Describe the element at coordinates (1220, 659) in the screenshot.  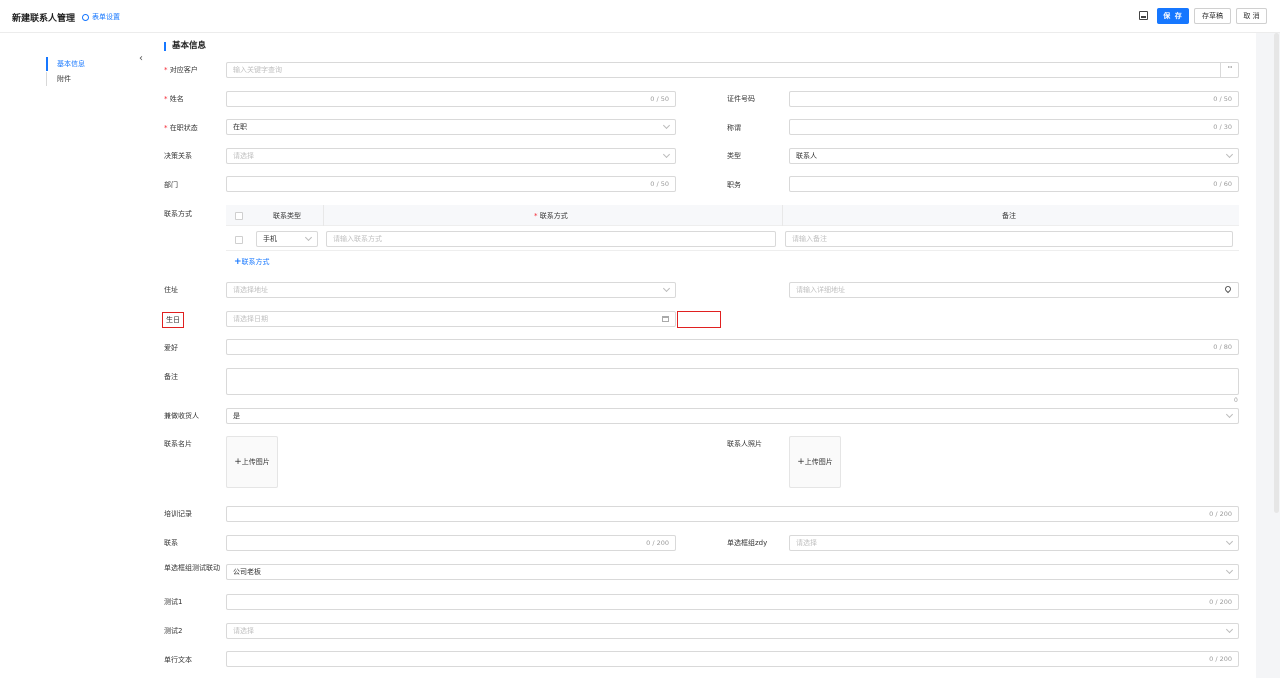
I see `single-text-count: 0 / 200` at that location.